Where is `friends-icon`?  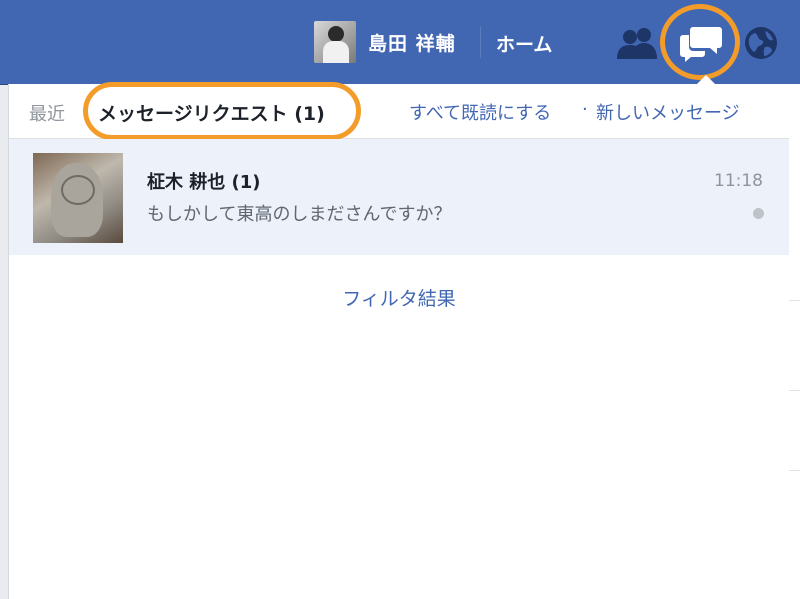
friends-icon is located at coordinates (637, 43).